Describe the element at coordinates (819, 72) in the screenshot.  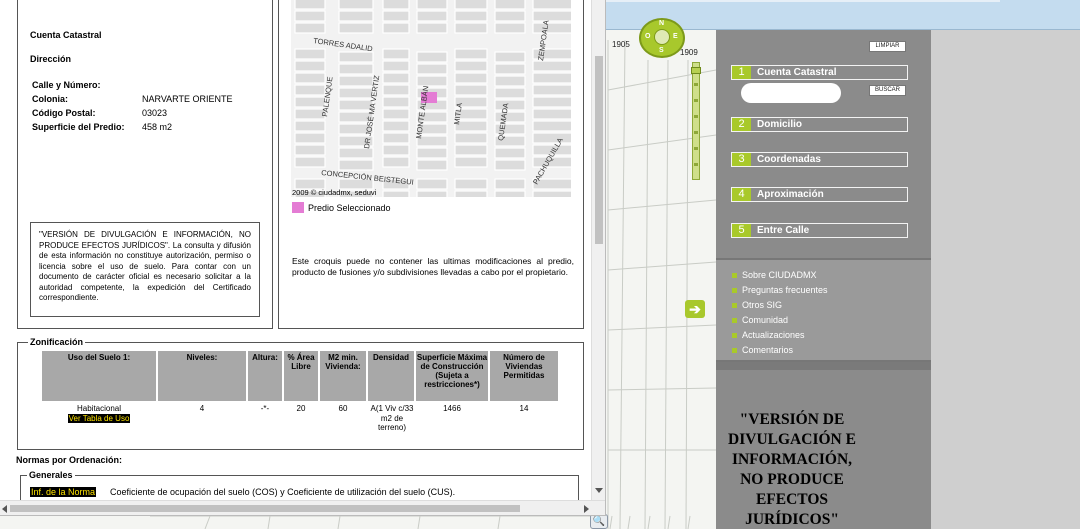
I see `search-option-cuenta-catastral: 1 Cuenta Catastral` at that location.